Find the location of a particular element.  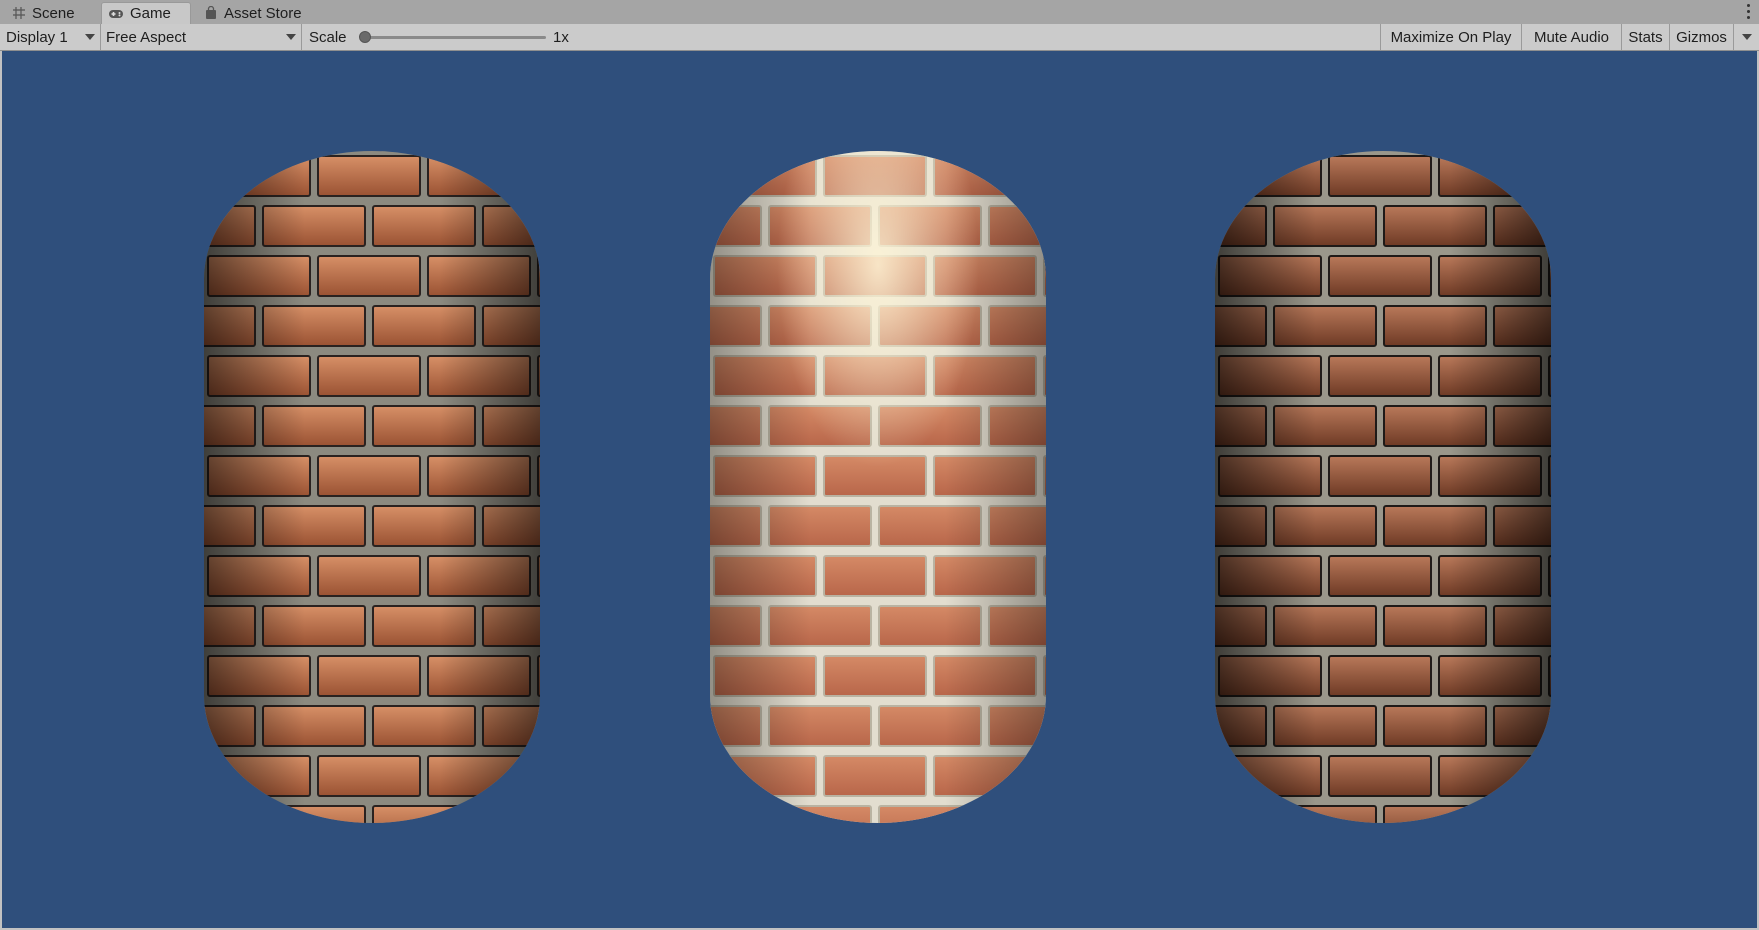

maximize-label: Maximize On Play is located at coordinates (1451, 37).